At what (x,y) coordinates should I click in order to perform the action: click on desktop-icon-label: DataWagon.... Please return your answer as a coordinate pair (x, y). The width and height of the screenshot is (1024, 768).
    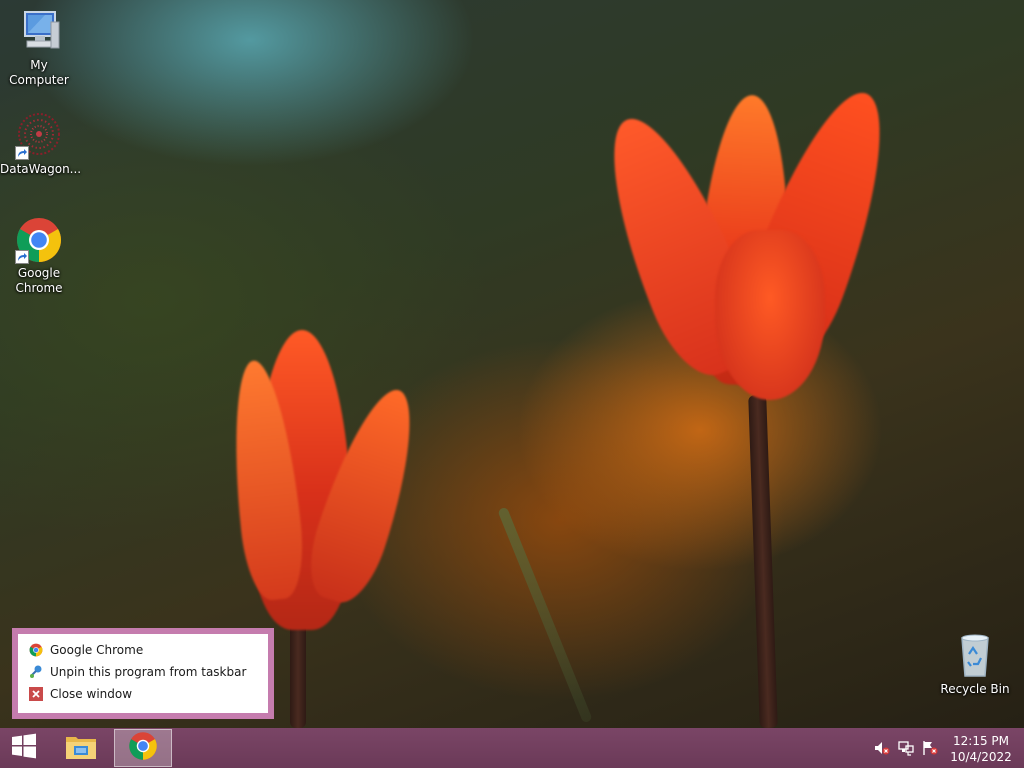
    Looking at the image, I should click on (41, 169).